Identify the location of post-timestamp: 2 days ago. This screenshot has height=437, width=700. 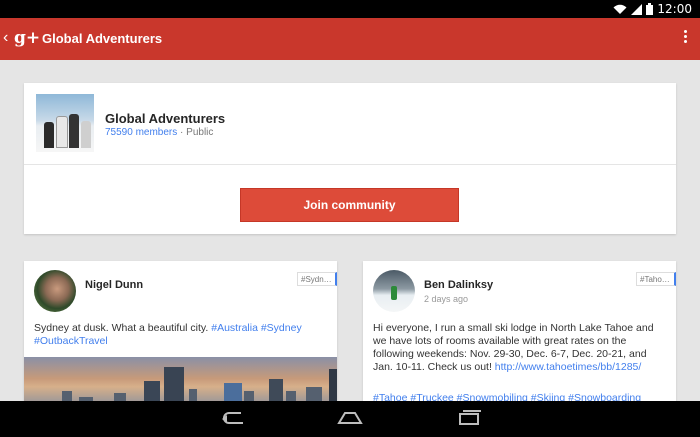
(446, 299).